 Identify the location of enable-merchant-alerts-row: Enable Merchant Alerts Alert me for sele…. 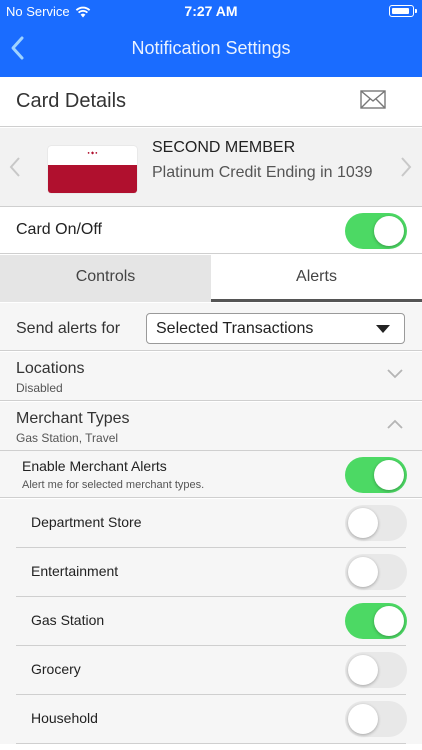
(211, 474).